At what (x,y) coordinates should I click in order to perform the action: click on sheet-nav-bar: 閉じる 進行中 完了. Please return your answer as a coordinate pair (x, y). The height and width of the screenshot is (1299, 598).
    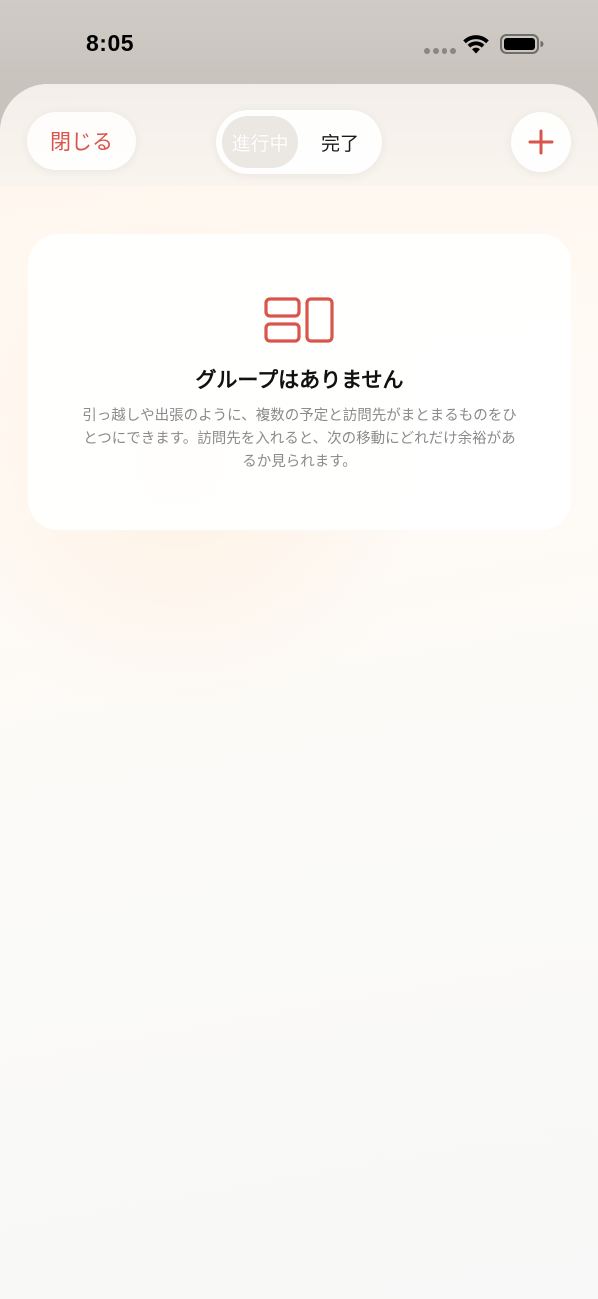
    Looking at the image, I should click on (299, 135).